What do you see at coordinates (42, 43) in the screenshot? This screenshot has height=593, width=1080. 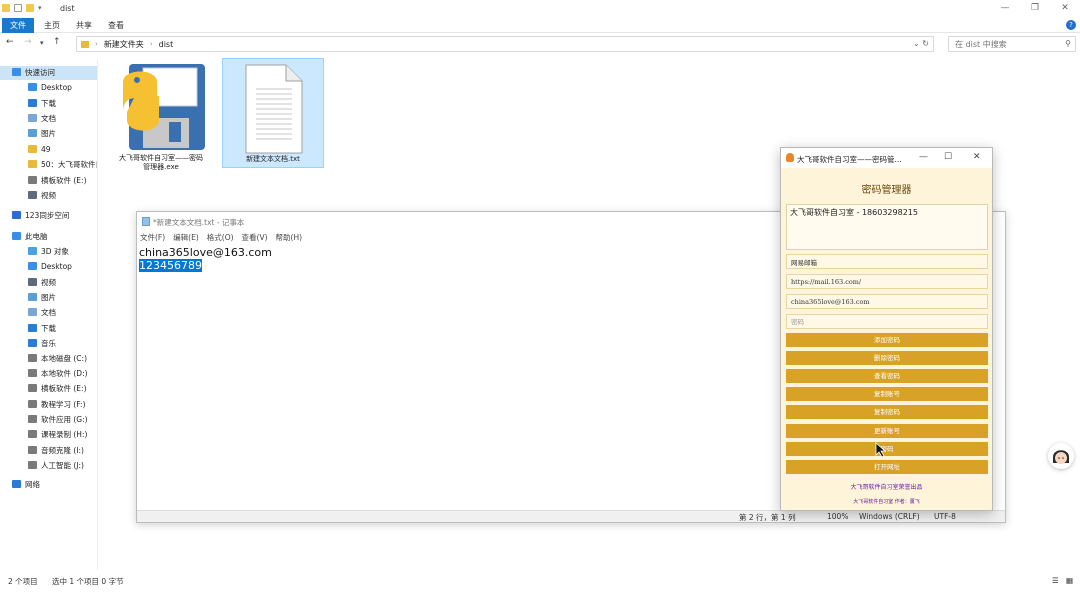 I see `recent-locations-icon: ▾` at bounding box center [42, 43].